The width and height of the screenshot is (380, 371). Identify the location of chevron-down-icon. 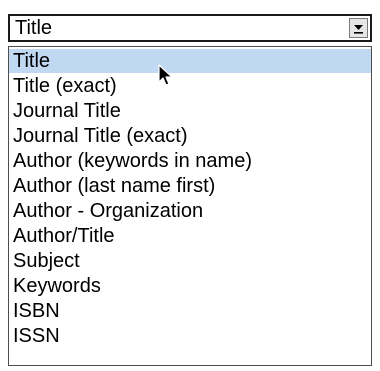
(358, 28).